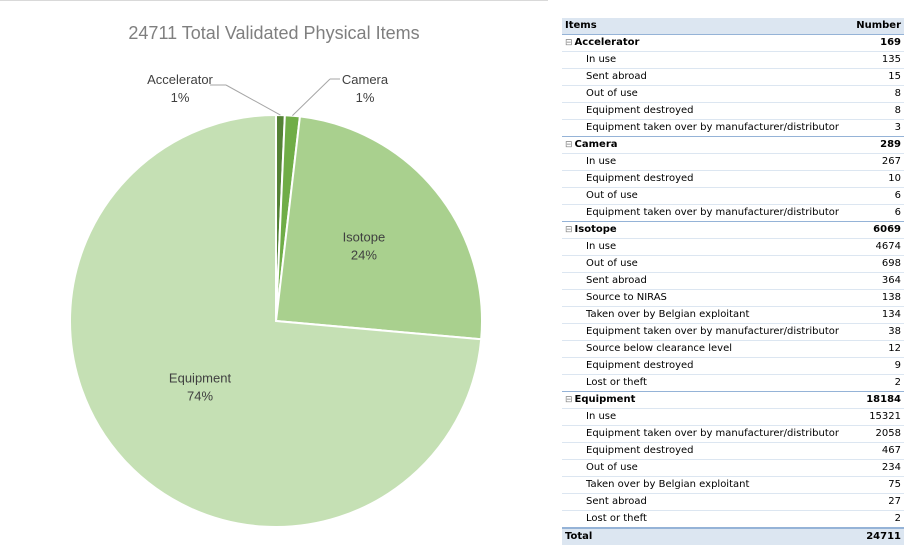 The height and width of the screenshot is (545, 906). I want to click on total-row: Total24711, so click(733, 536).